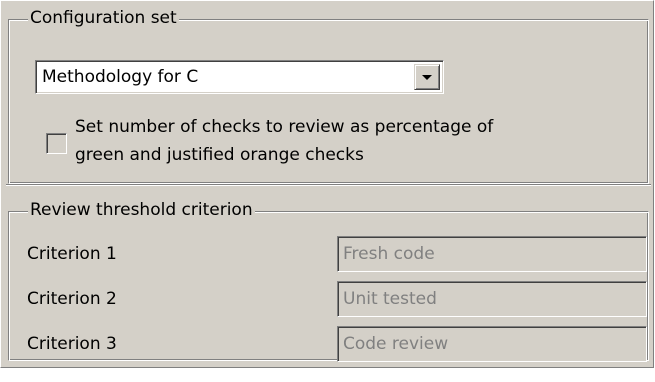 The height and width of the screenshot is (382, 655). What do you see at coordinates (390, 299) in the screenshot?
I see `criterion-2-value: Unit tested` at bounding box center [390, 299].